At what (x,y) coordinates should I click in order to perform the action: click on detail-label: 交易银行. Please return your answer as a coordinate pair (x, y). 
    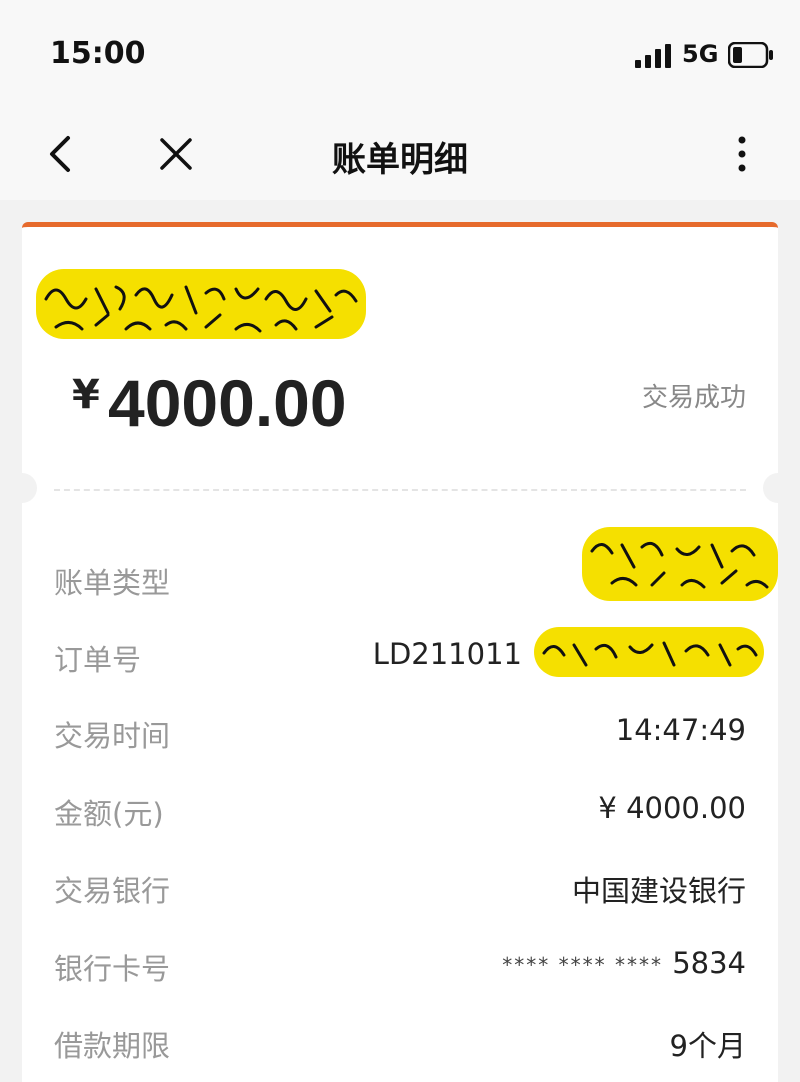
    Looking at the image, I should click on (112, 891).